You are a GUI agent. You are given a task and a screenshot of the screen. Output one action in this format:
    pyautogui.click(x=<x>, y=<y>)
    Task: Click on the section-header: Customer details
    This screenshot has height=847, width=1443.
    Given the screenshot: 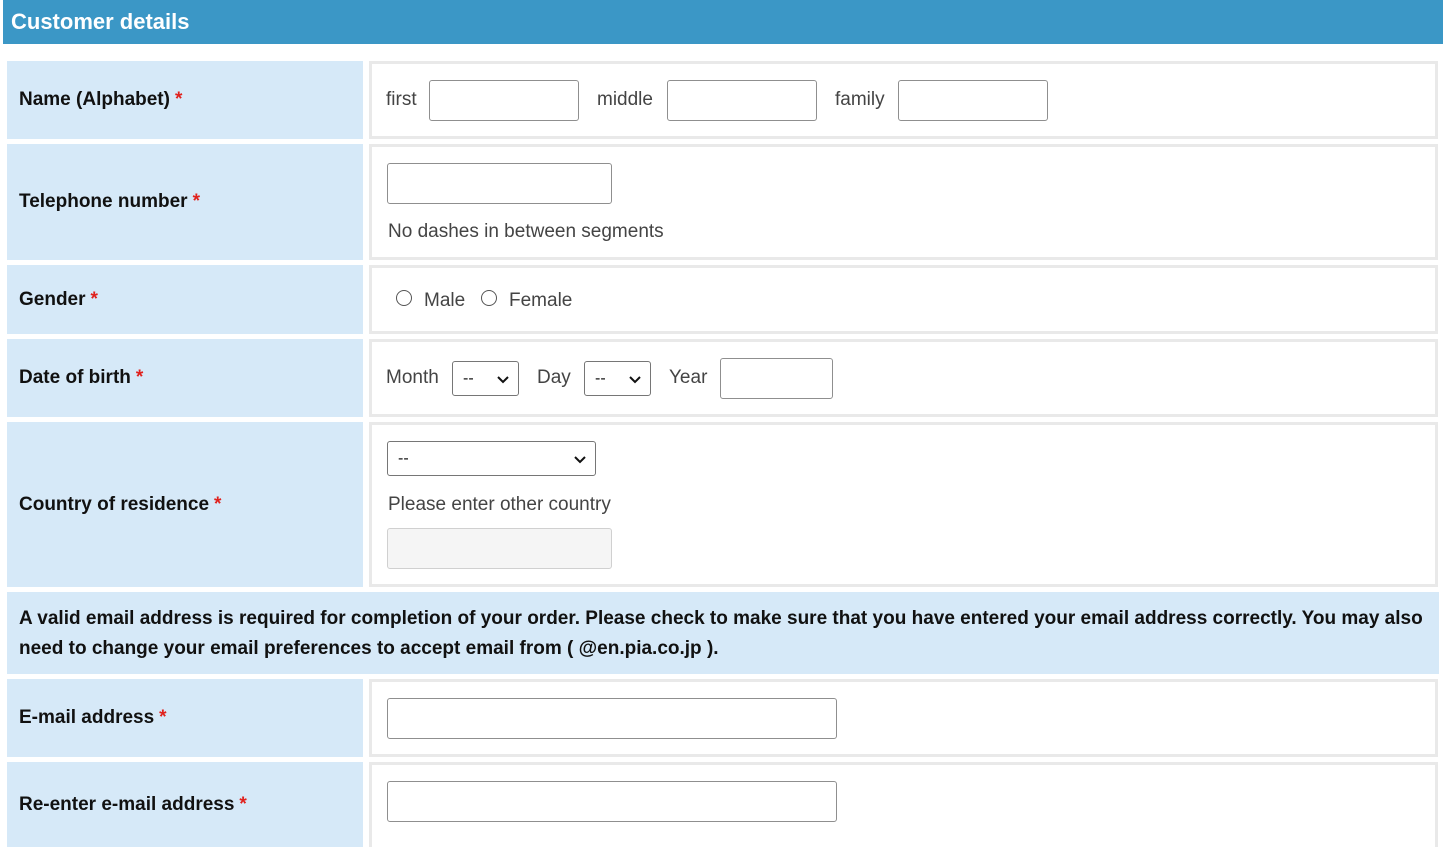 What is the action you would take?
    pyautogui.click(x=723, y=22)
    